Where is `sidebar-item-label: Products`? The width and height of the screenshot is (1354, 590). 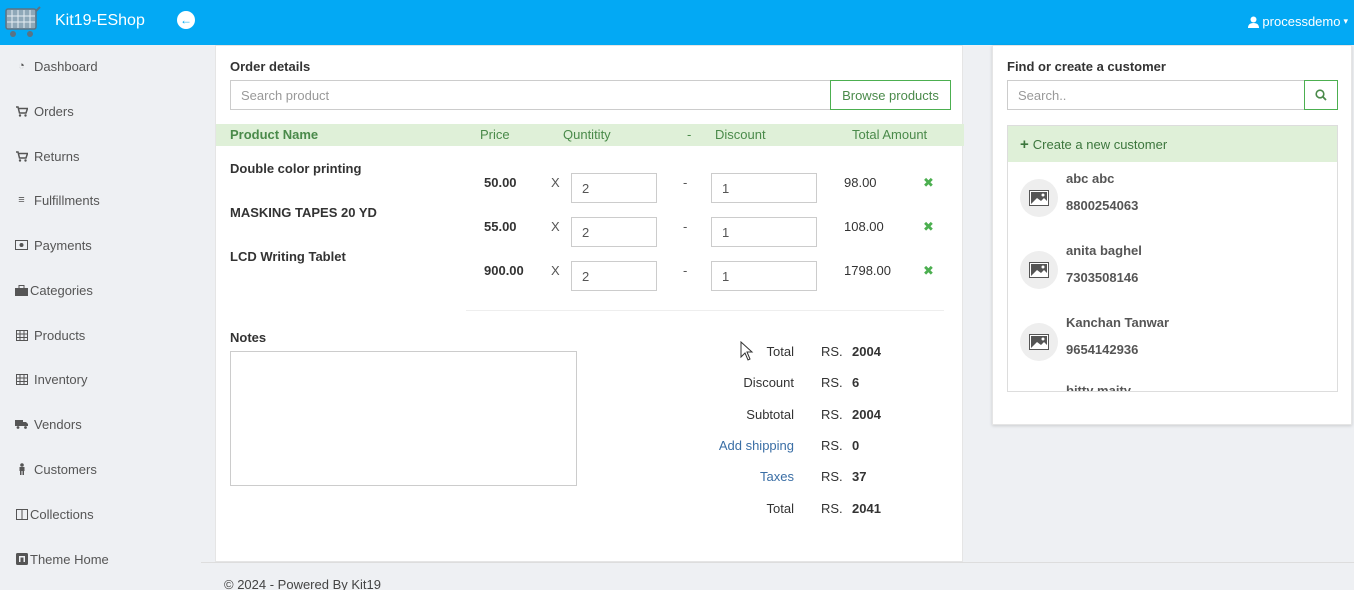 sidebar-item-label: Products is located at coordinates (60, 335).